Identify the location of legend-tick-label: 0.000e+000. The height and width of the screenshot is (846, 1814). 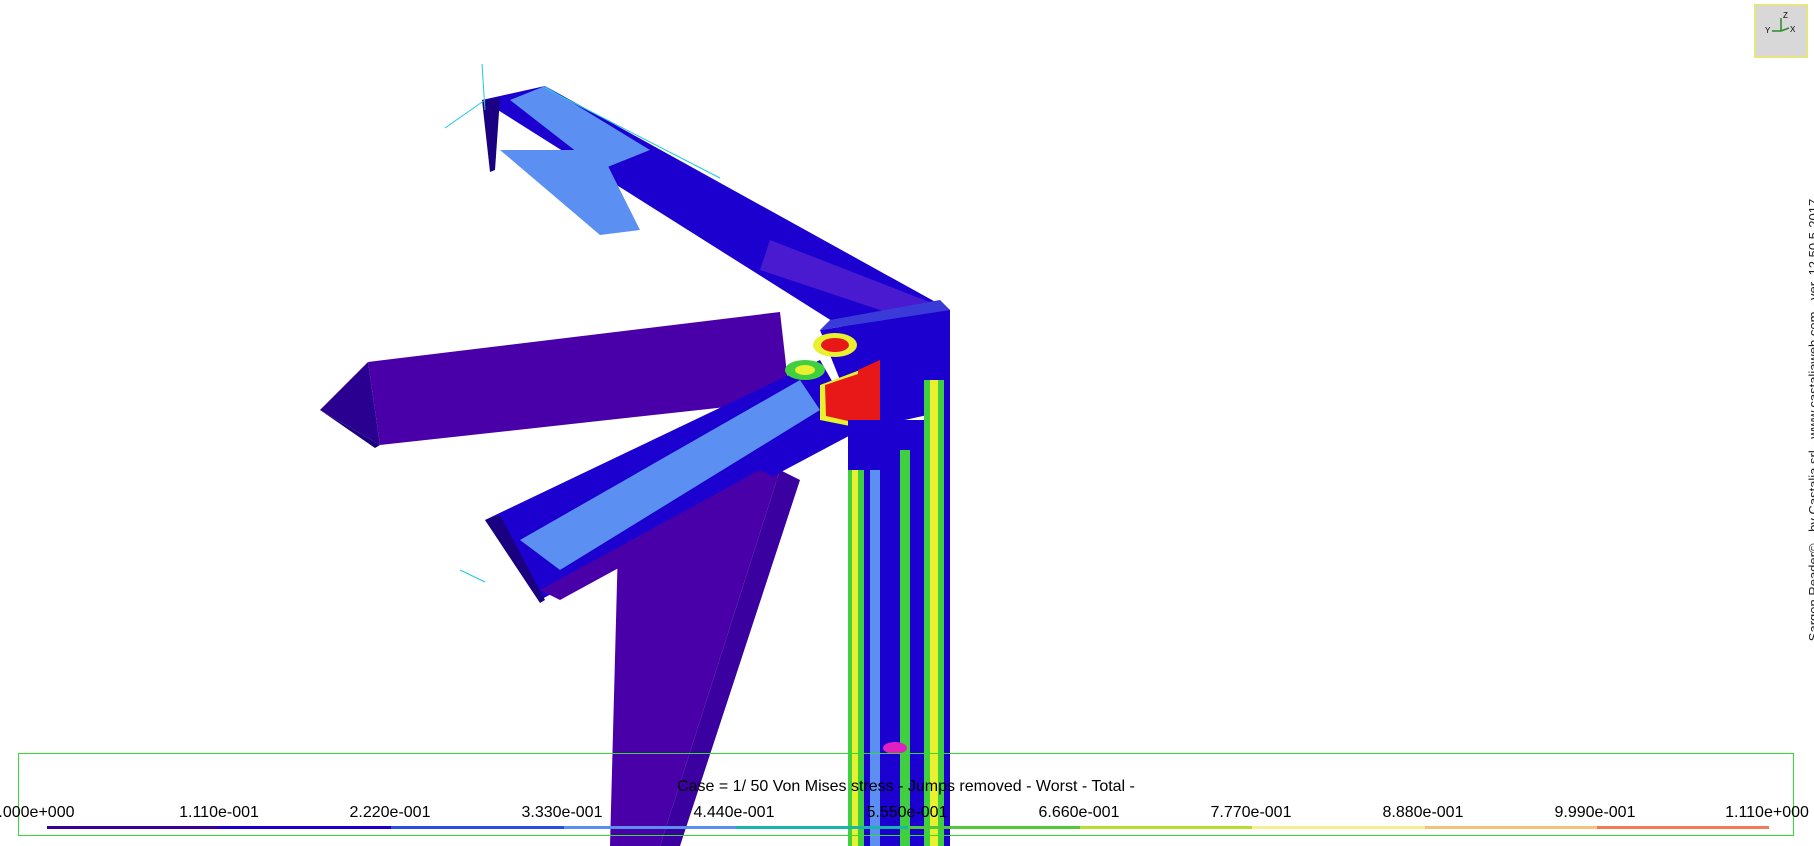
(37, 812).